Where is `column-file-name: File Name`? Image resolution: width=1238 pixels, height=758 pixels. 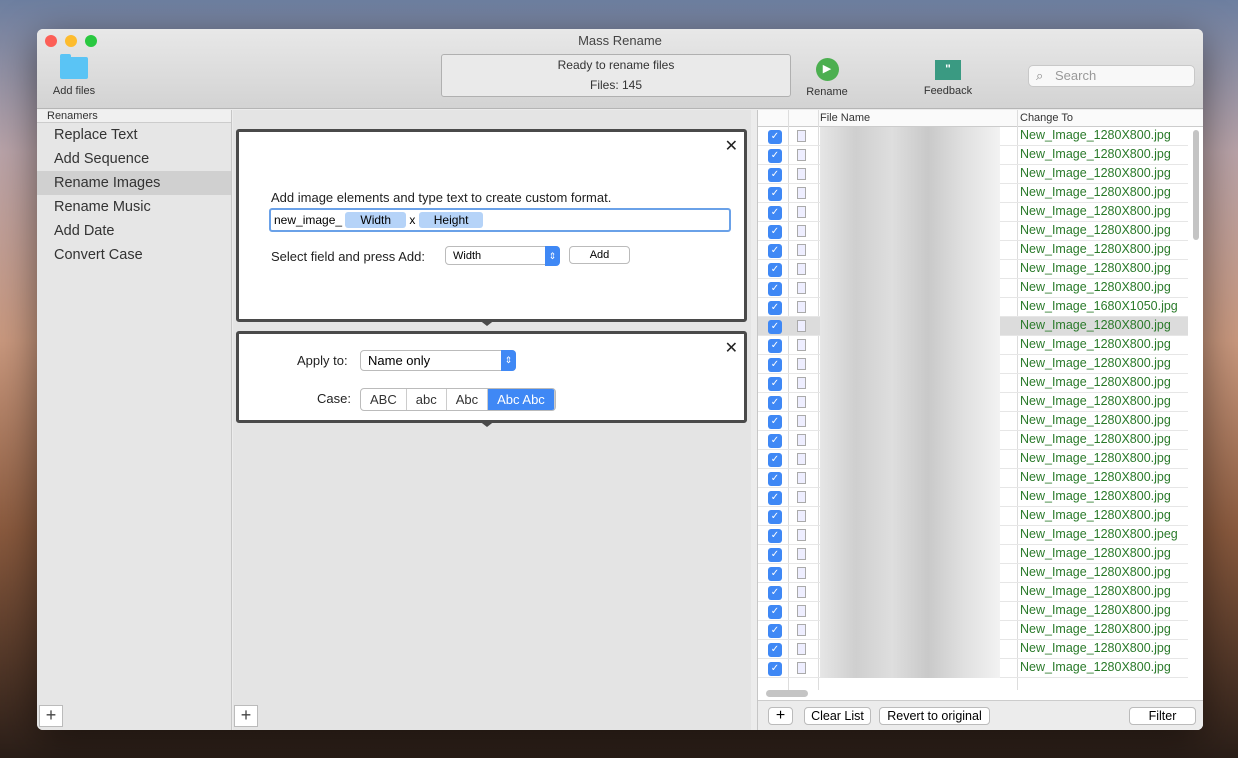 column-file-name: File Name is located at coordinates (845, 118).